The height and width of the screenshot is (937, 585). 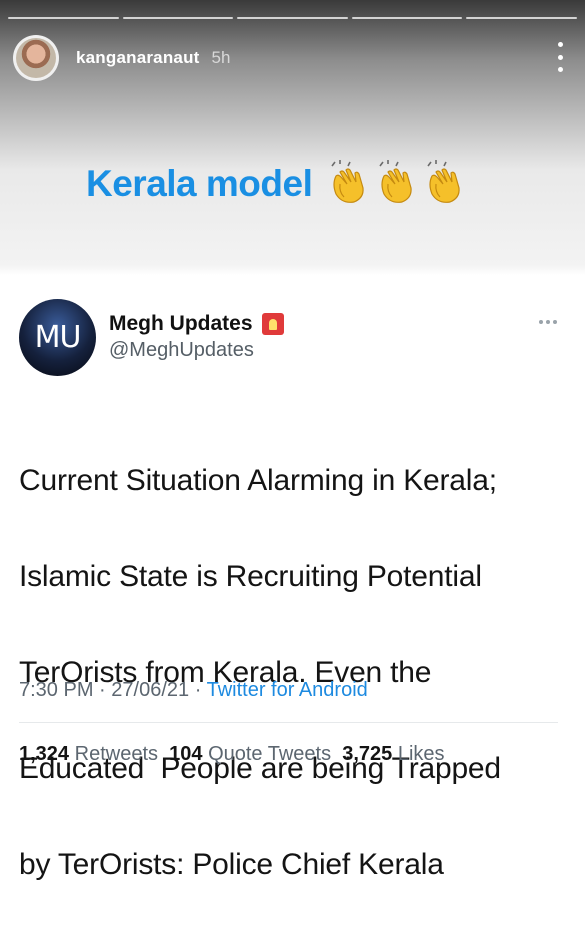 I want to click on tweet-text-line: Current Situation Alarming in Kerala;, so click(x=258, y=480).